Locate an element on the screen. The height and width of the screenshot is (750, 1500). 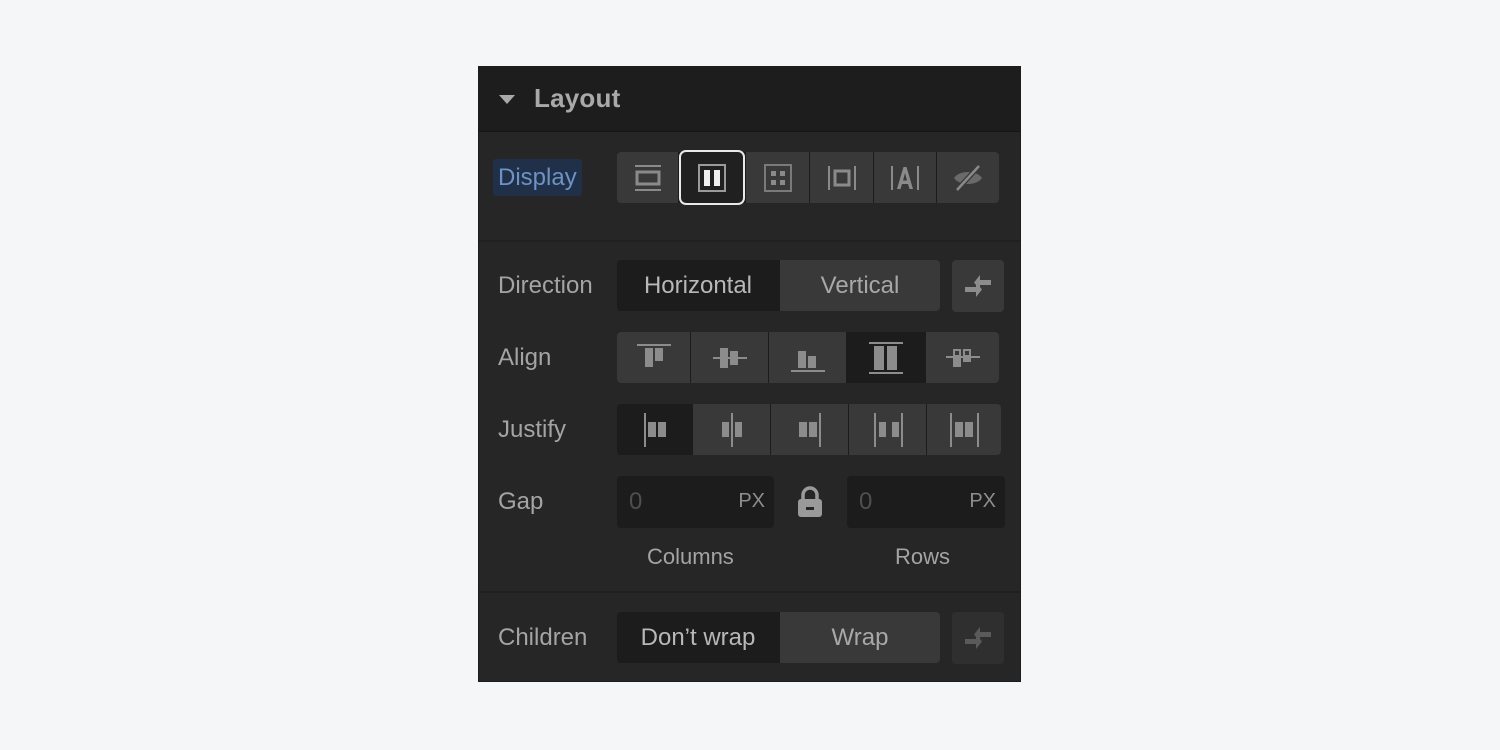
align-center-icon is located at coordinates (730, 358).